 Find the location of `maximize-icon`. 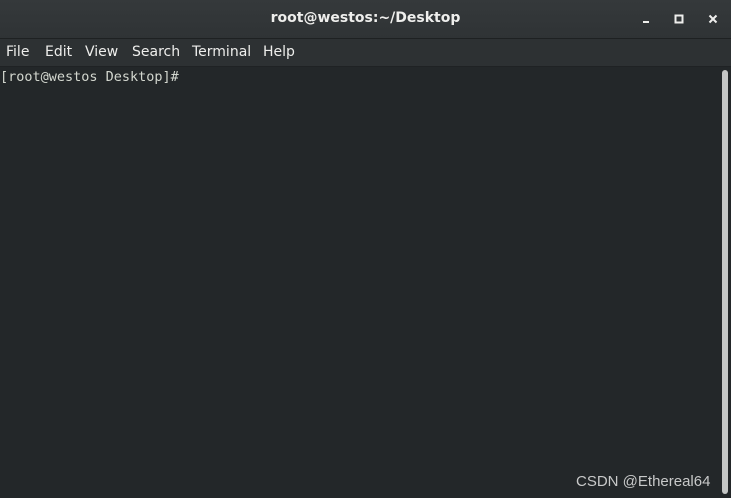

maximize-icon is located at coordinates (679, 19).